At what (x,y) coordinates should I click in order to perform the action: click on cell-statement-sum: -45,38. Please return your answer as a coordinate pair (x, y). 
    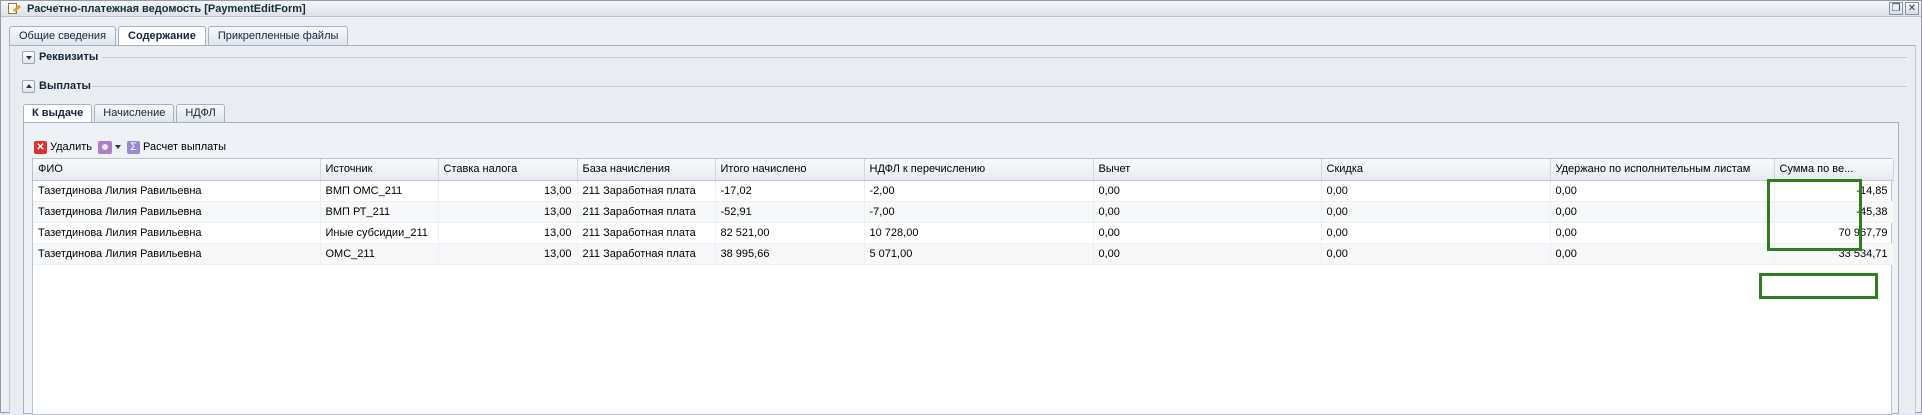
    Looking at the image, I should click on (1834, 212).